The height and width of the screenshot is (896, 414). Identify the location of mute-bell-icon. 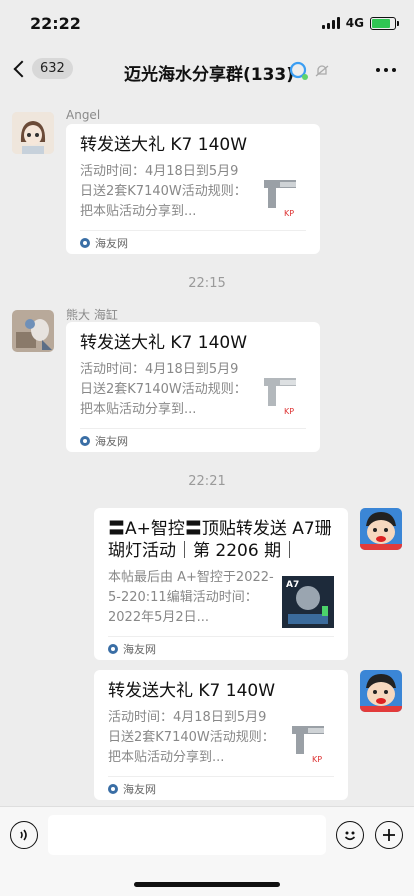
(322, 71).